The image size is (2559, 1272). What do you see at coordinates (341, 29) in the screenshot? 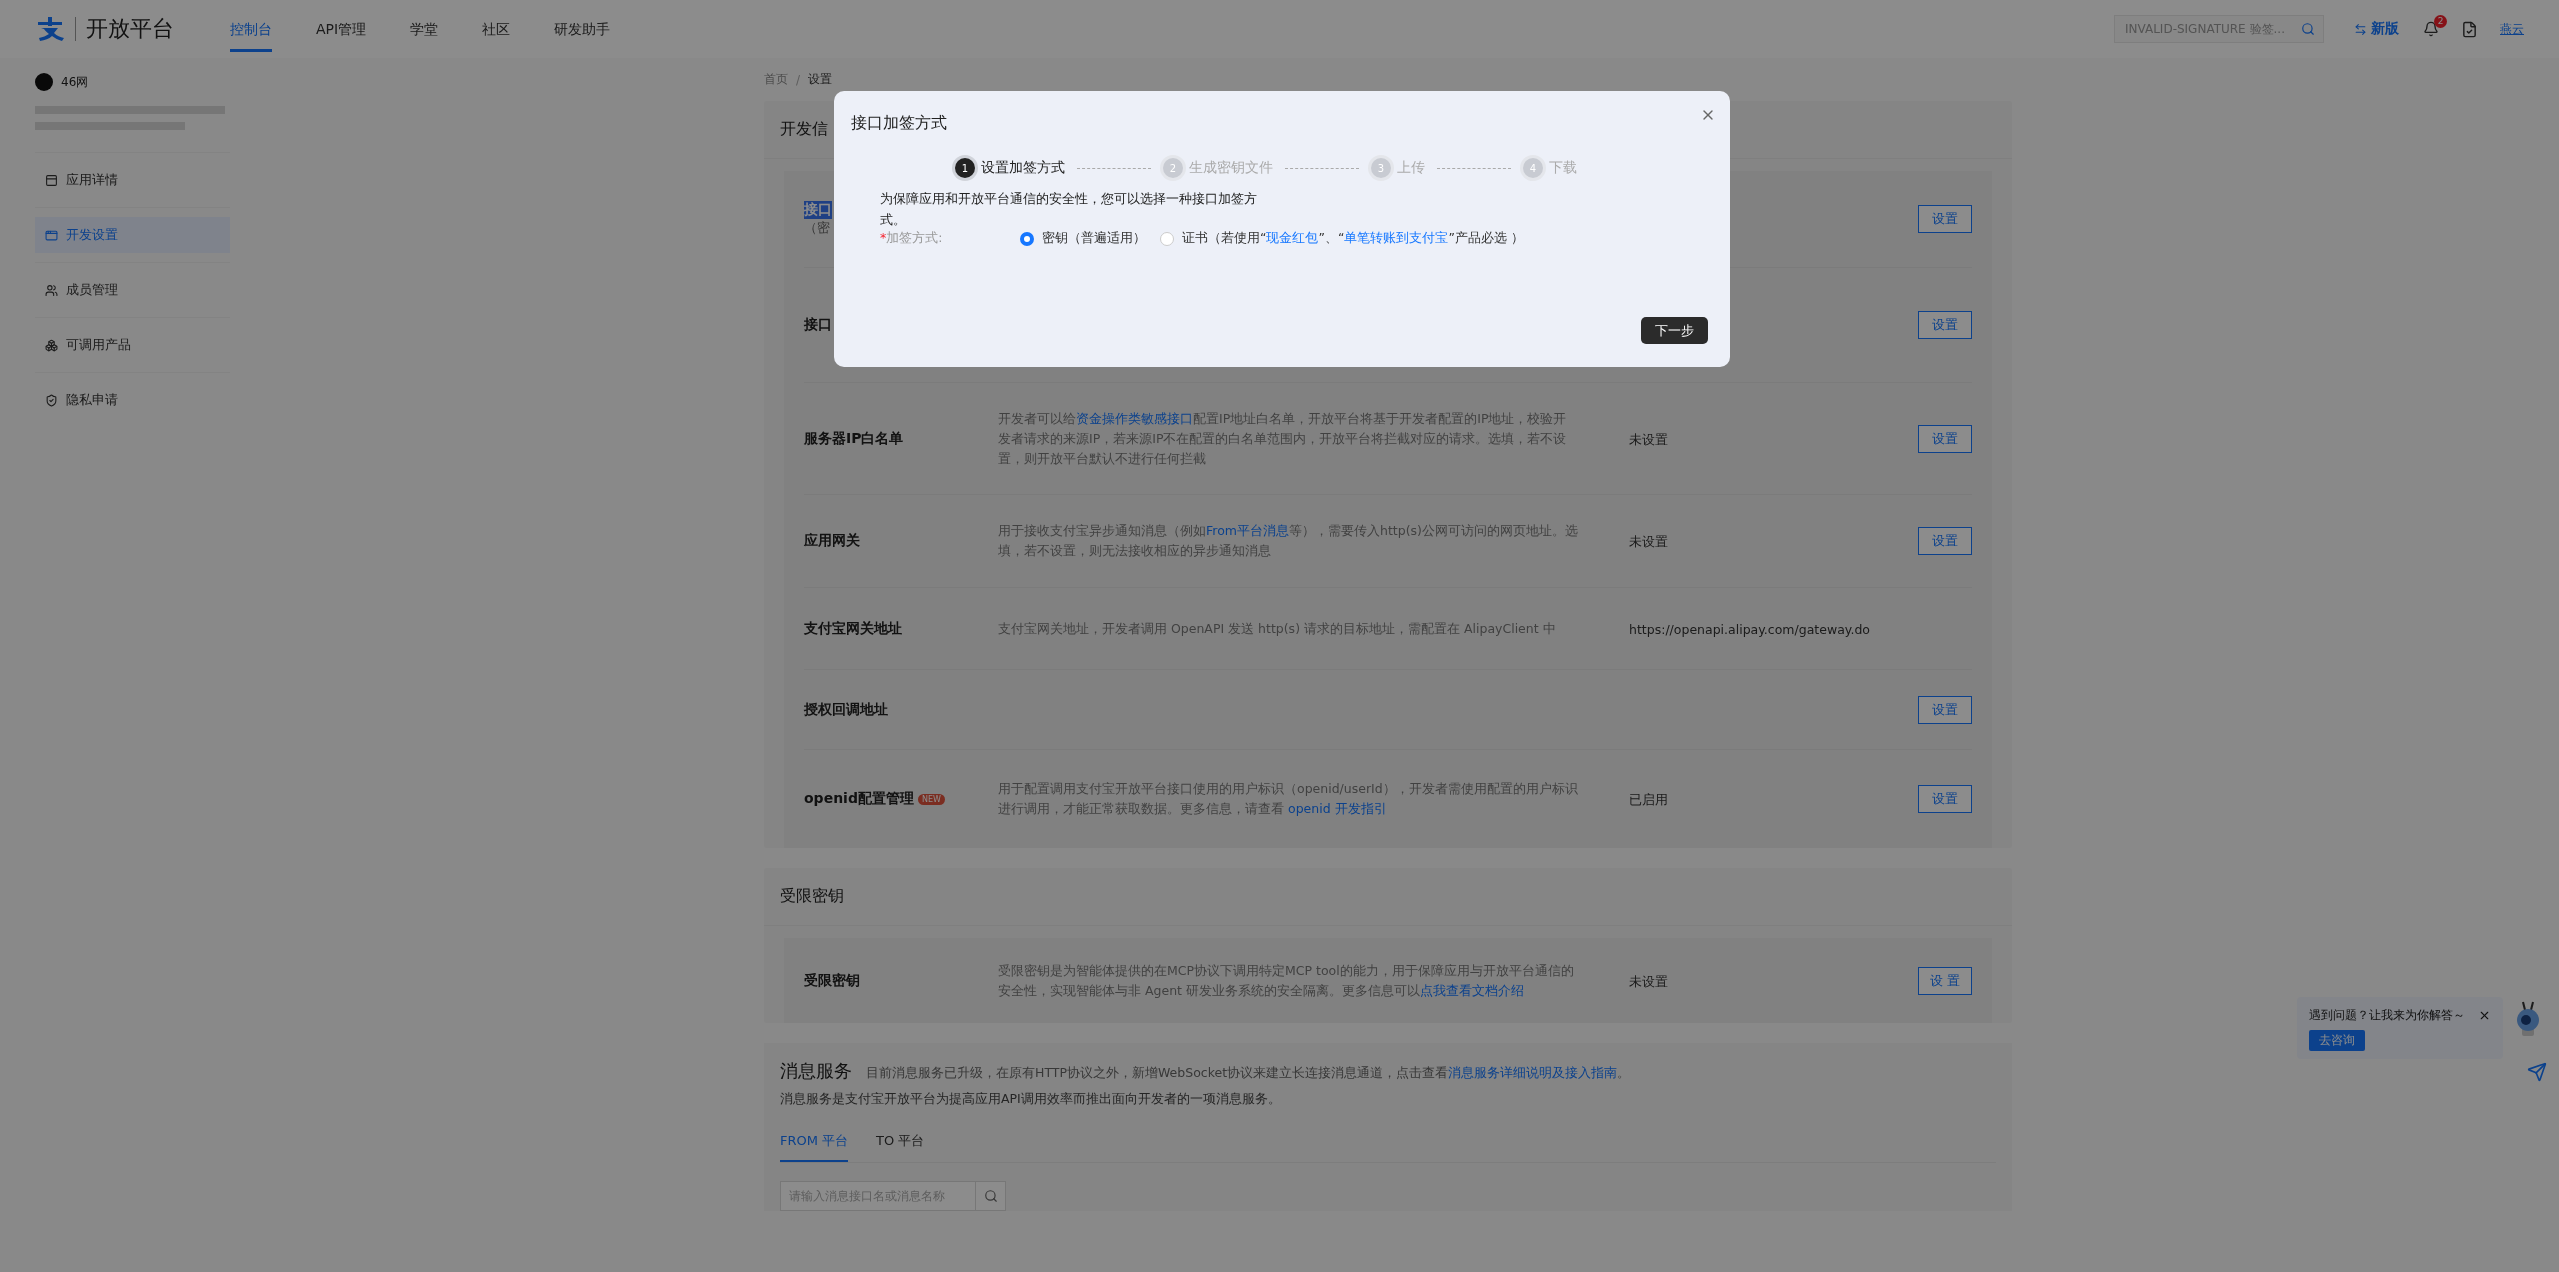
I see `nav-tab: API管理` at bounding box center [341, 29].